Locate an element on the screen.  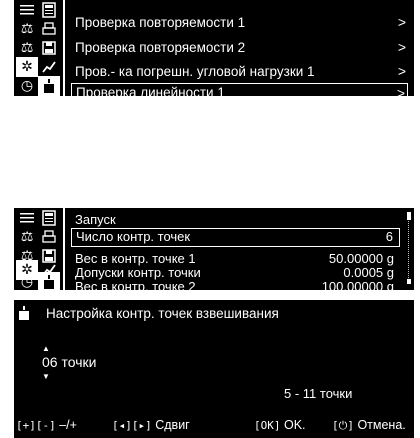
param-label: Число контр. точек is located at coordinates (133, 236).